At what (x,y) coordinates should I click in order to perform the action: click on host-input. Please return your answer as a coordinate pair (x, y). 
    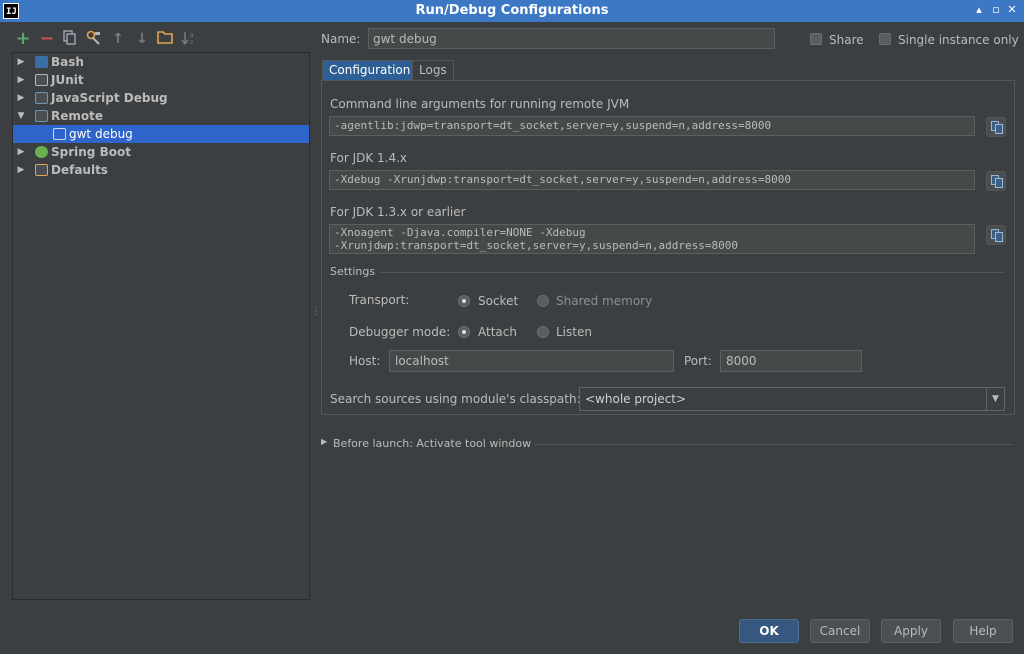
    Looking at the image, I should click on (531, 361).